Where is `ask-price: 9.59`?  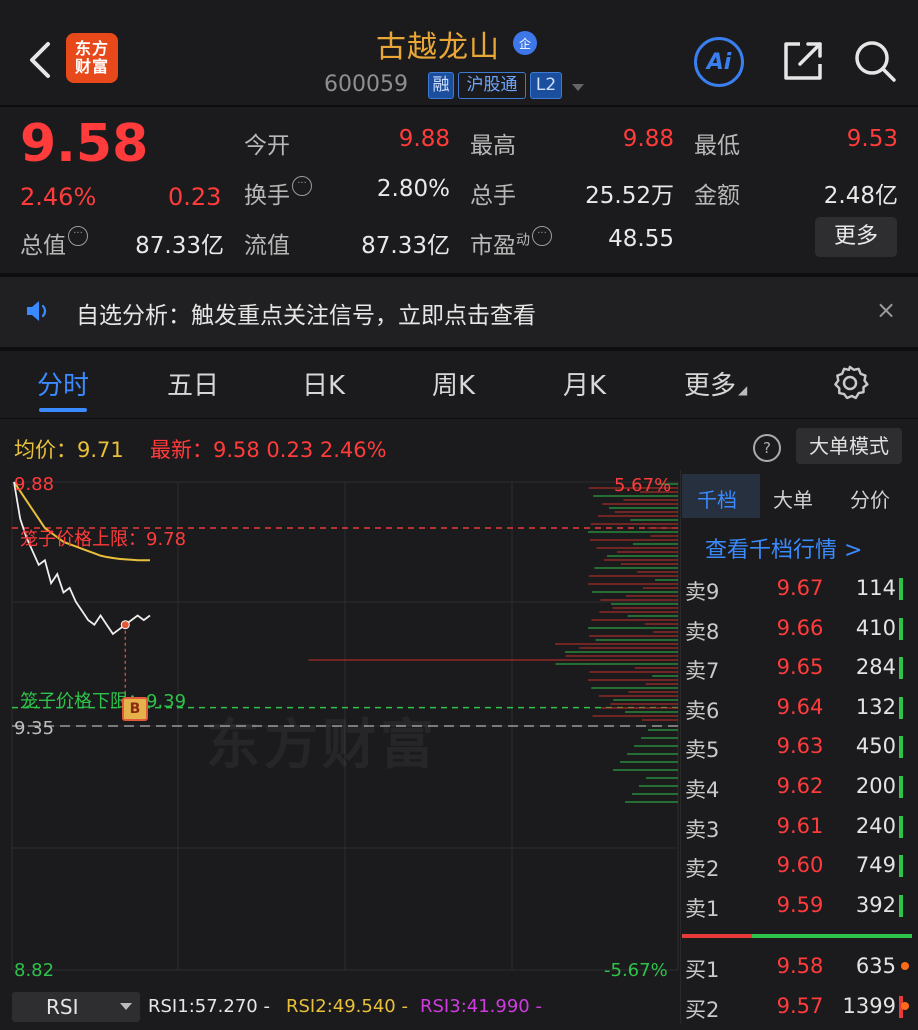
ask-price: 9.59 is located at coordinates (800, 904).